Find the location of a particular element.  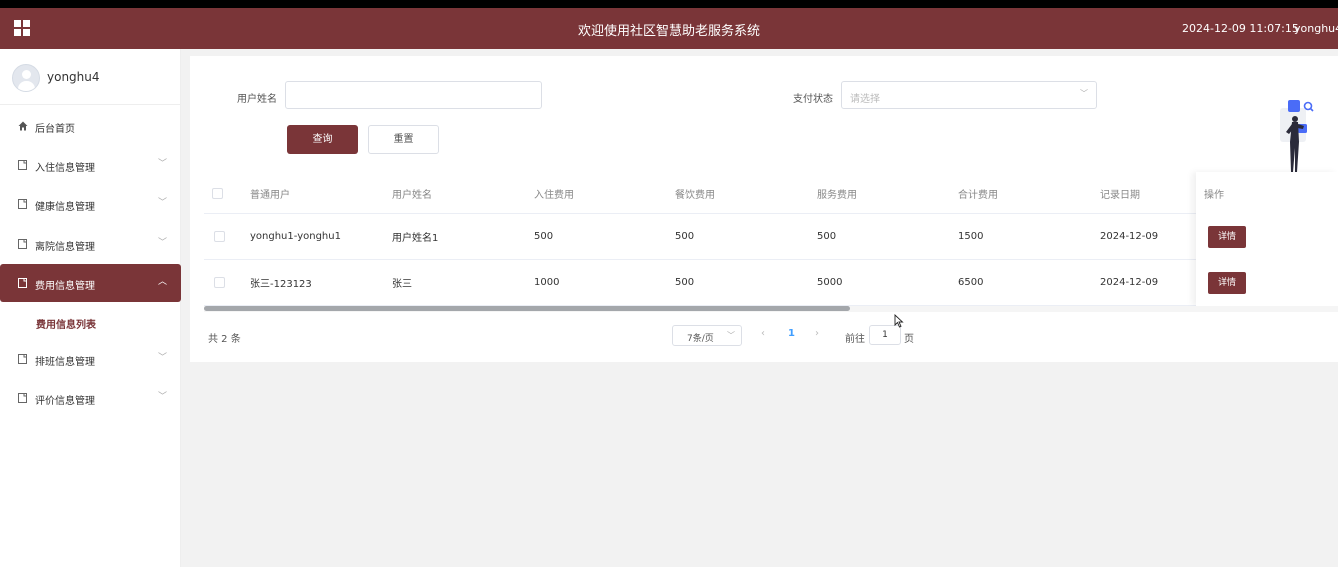

query-button: 查询 is located at coordinates (322, 139).